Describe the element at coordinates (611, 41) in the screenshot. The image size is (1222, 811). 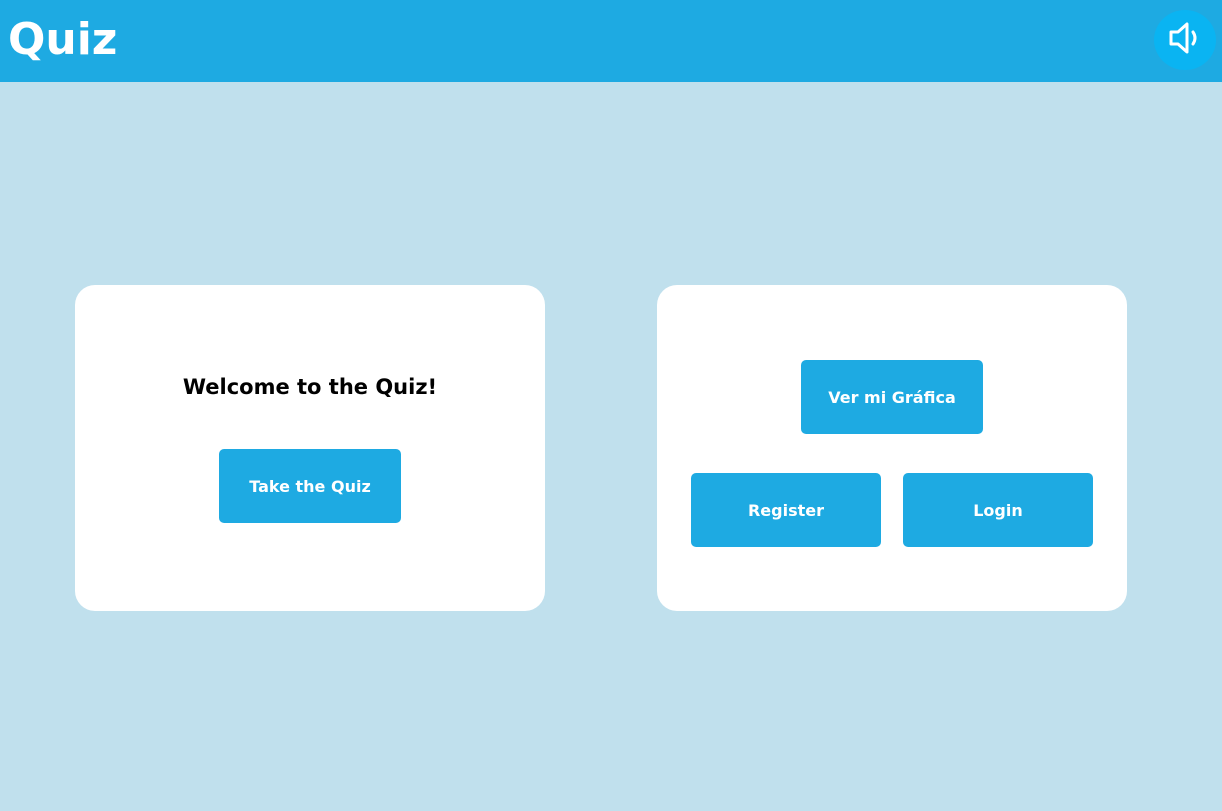
I see `top-bar: Quiz` at that location.